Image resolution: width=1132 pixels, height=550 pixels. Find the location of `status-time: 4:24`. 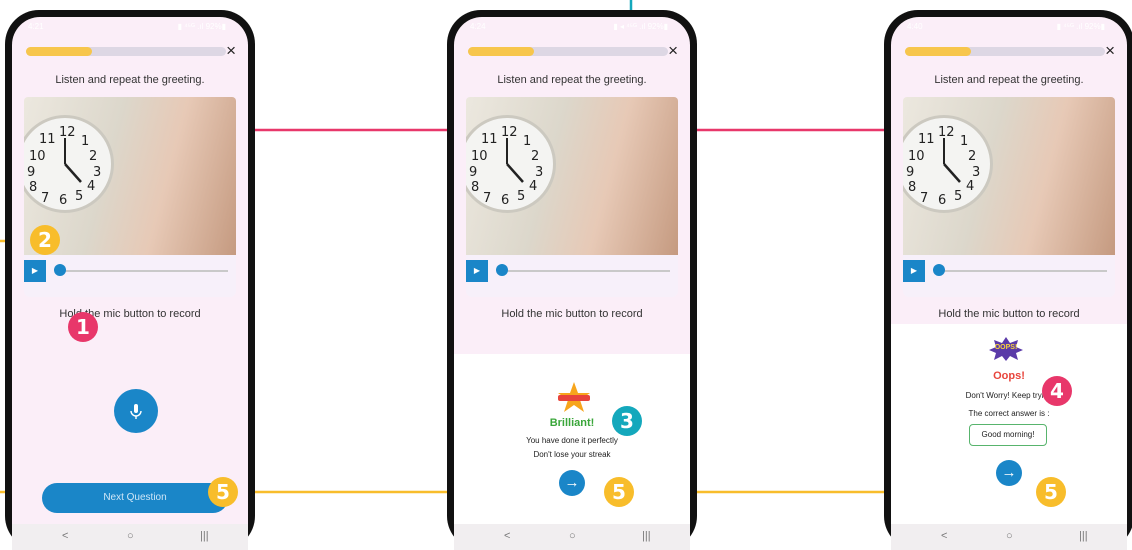

status-time: 4:24 is located at coordinates (478, 26).